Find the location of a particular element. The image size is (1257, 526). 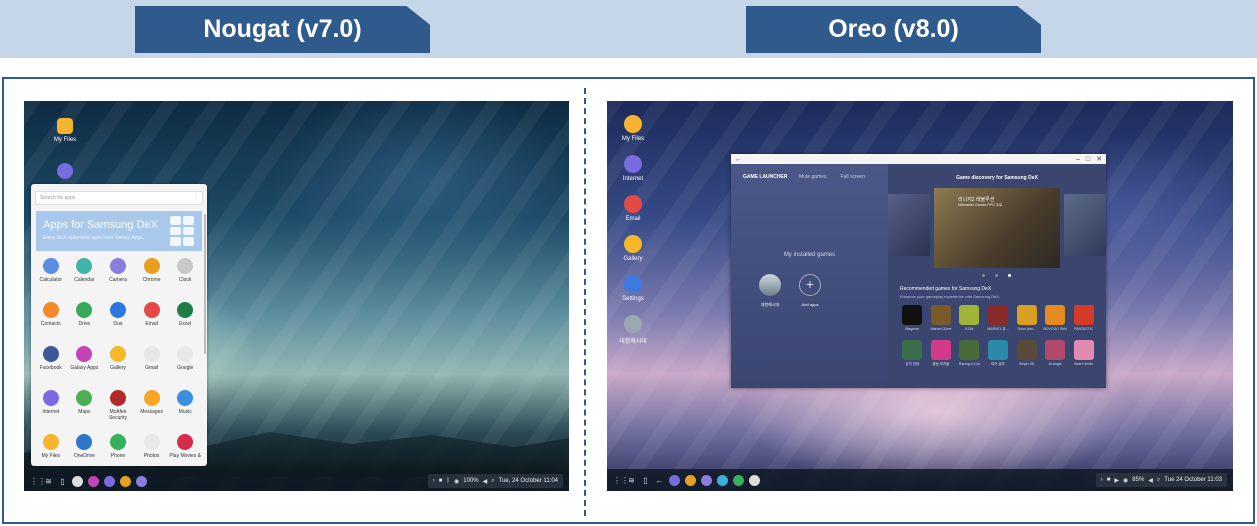

drawer-app: My Files is located at coordinates (51, 449).